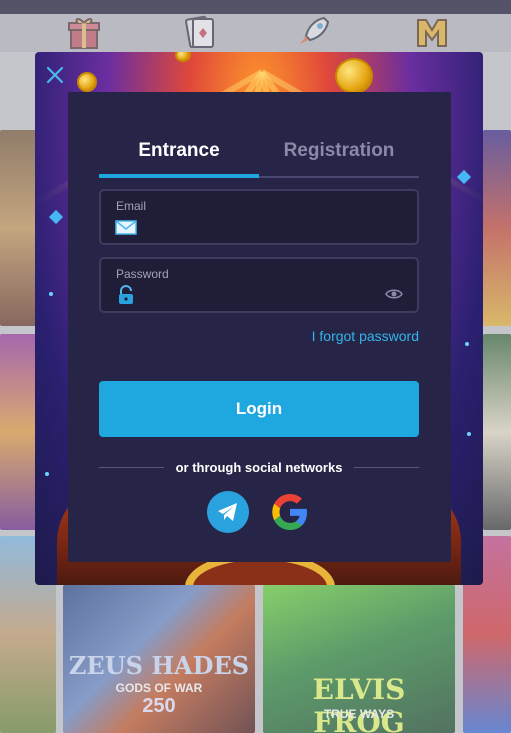 The height and width of the screenshot is (733, 511). What do you see at coordinates (265, 294) in the screenshot?
I see `password-input` at bounding box center [265, 294].